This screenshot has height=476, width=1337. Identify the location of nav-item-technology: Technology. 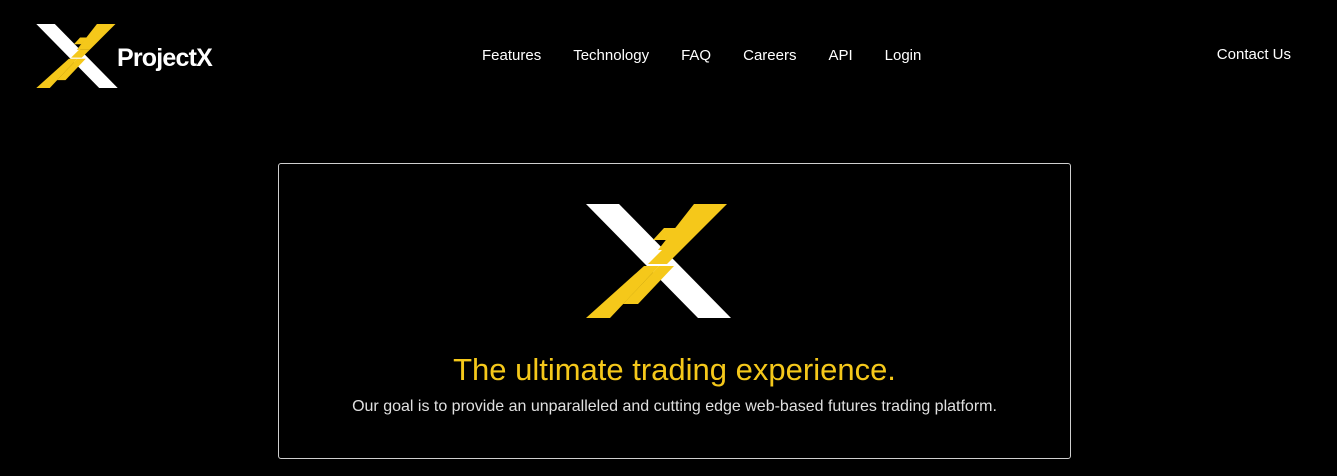
(611, 56).